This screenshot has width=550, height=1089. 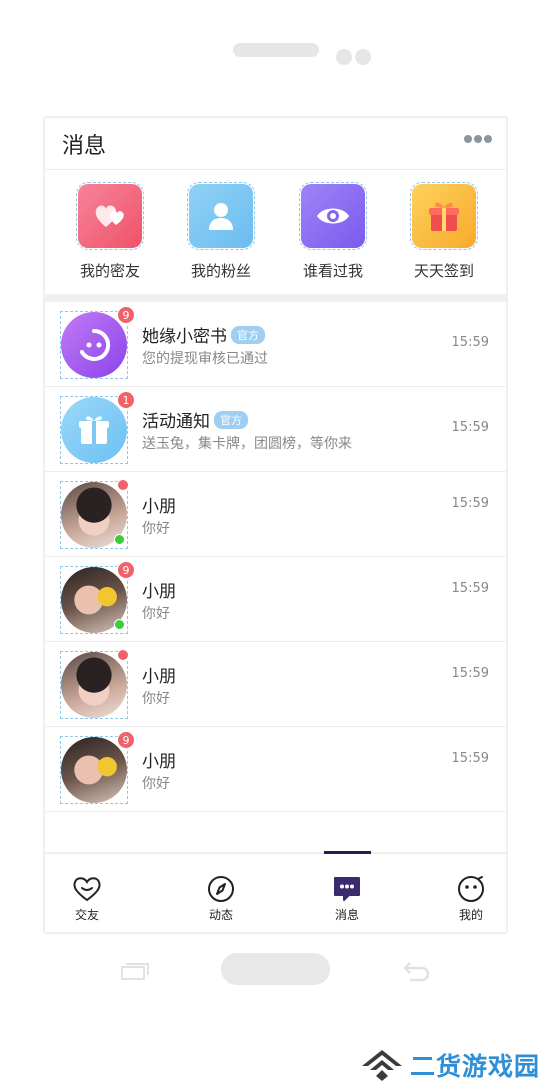 I want to click on message-row-official-assistant: 9 她缘小密书 官方 您的提现审核已通过 15:59, so click(x=275, y=344).